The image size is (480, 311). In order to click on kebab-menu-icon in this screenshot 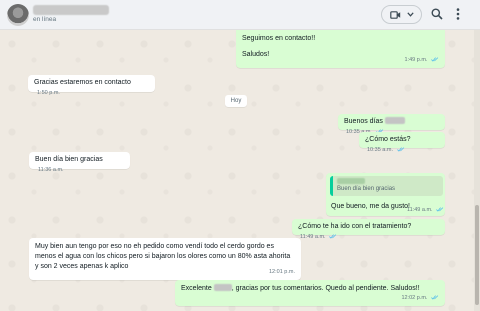, I will do `click(458, 14)`.